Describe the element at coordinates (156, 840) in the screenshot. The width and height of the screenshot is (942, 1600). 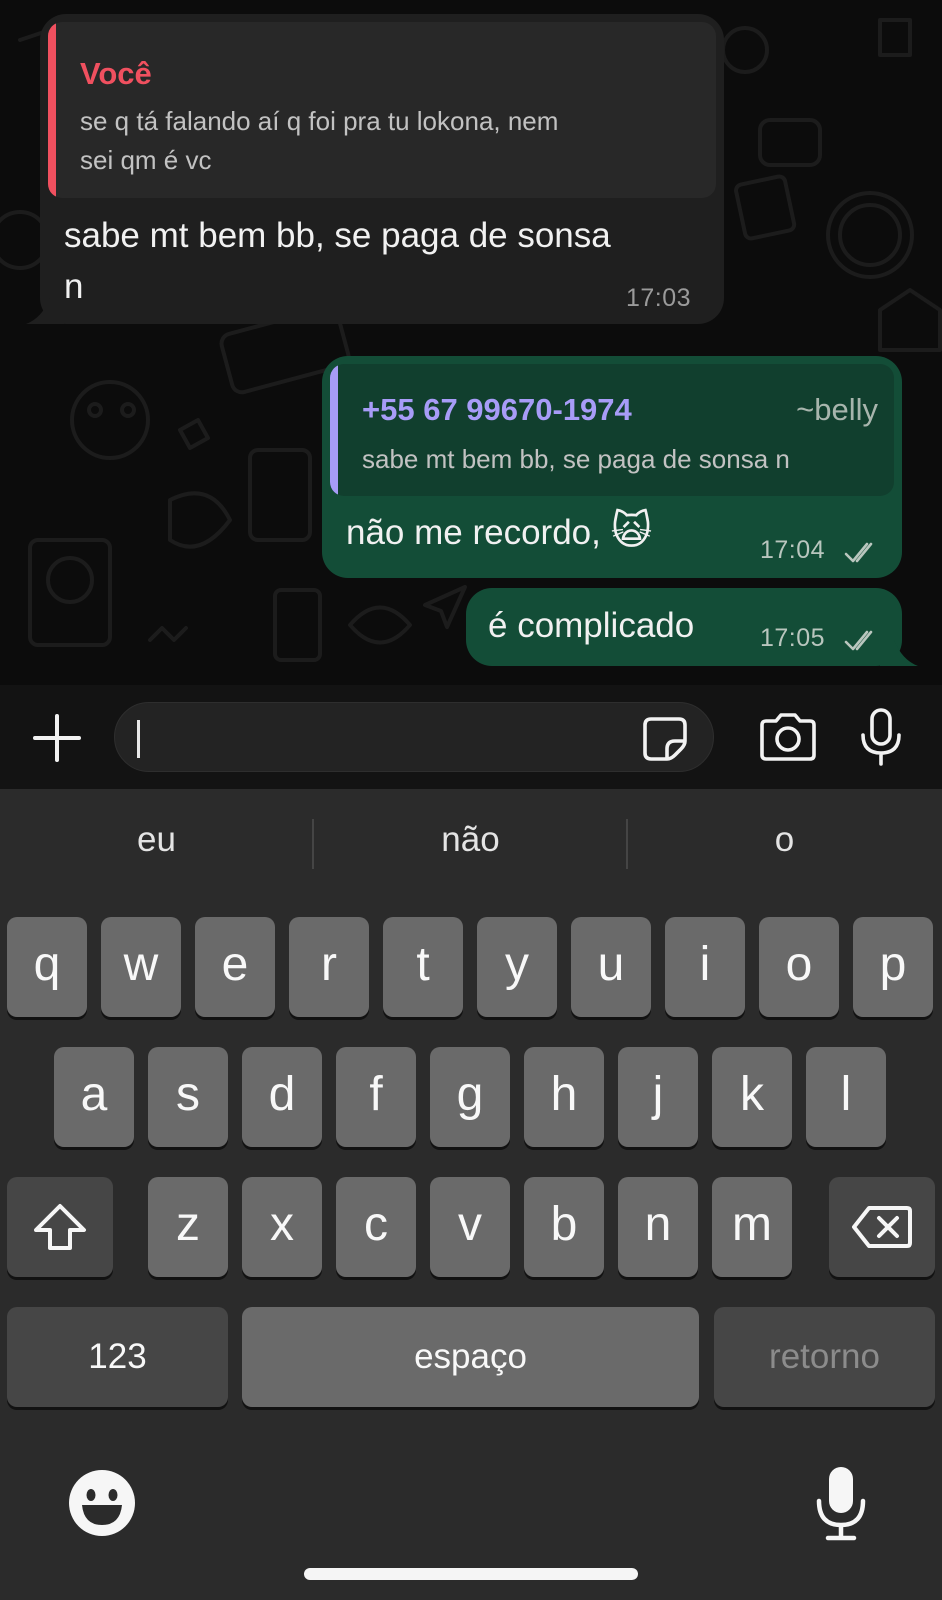
I see `suggestion-item: eu` at that location.